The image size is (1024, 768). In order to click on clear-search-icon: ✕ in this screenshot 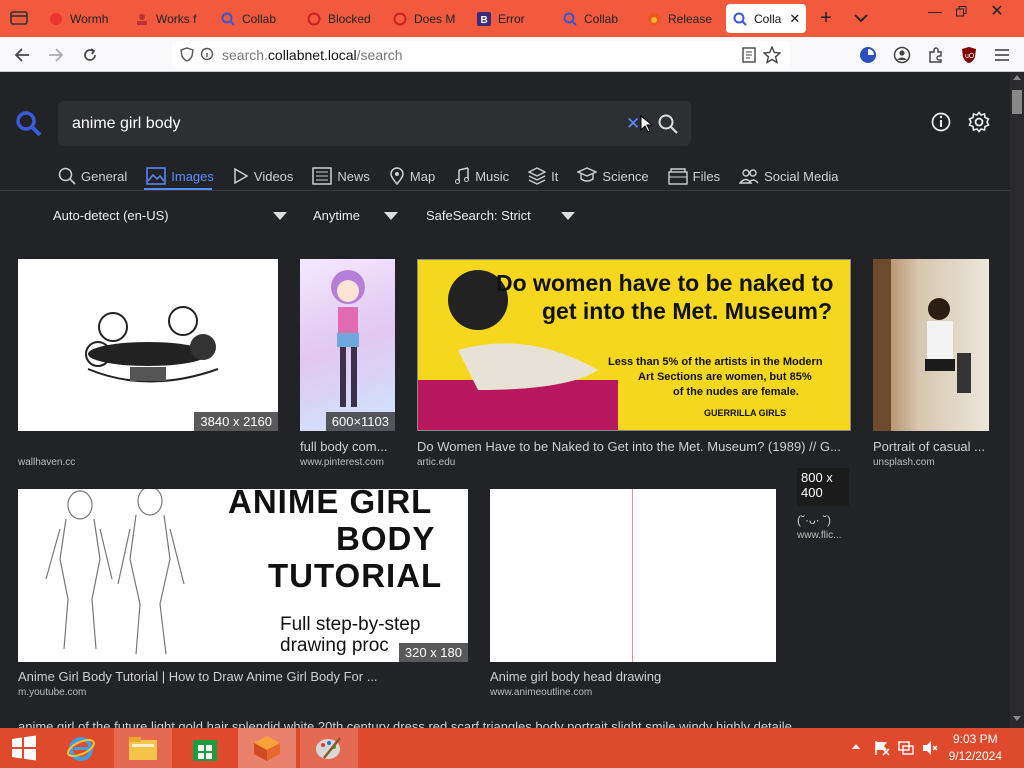, I will do `click(633, 124)`.